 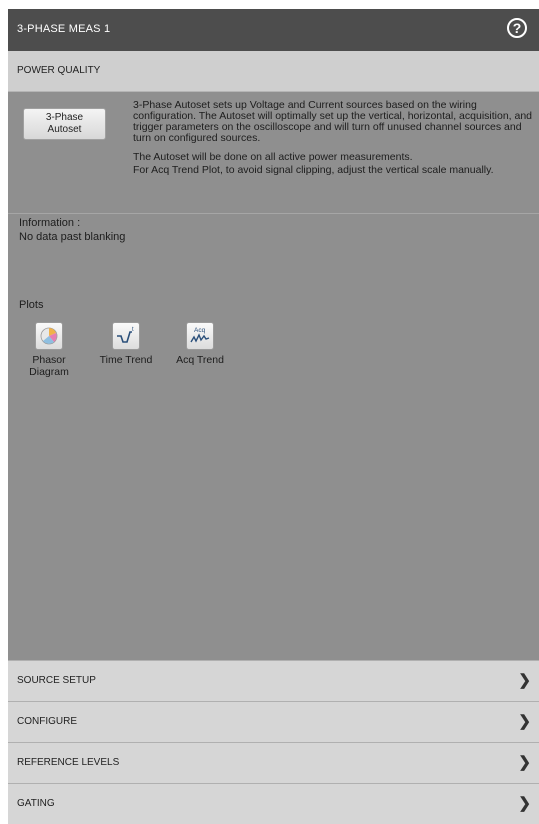 I want to click on phasor-diagram-button: Phasor Diagram, so click(x=49, y=350).